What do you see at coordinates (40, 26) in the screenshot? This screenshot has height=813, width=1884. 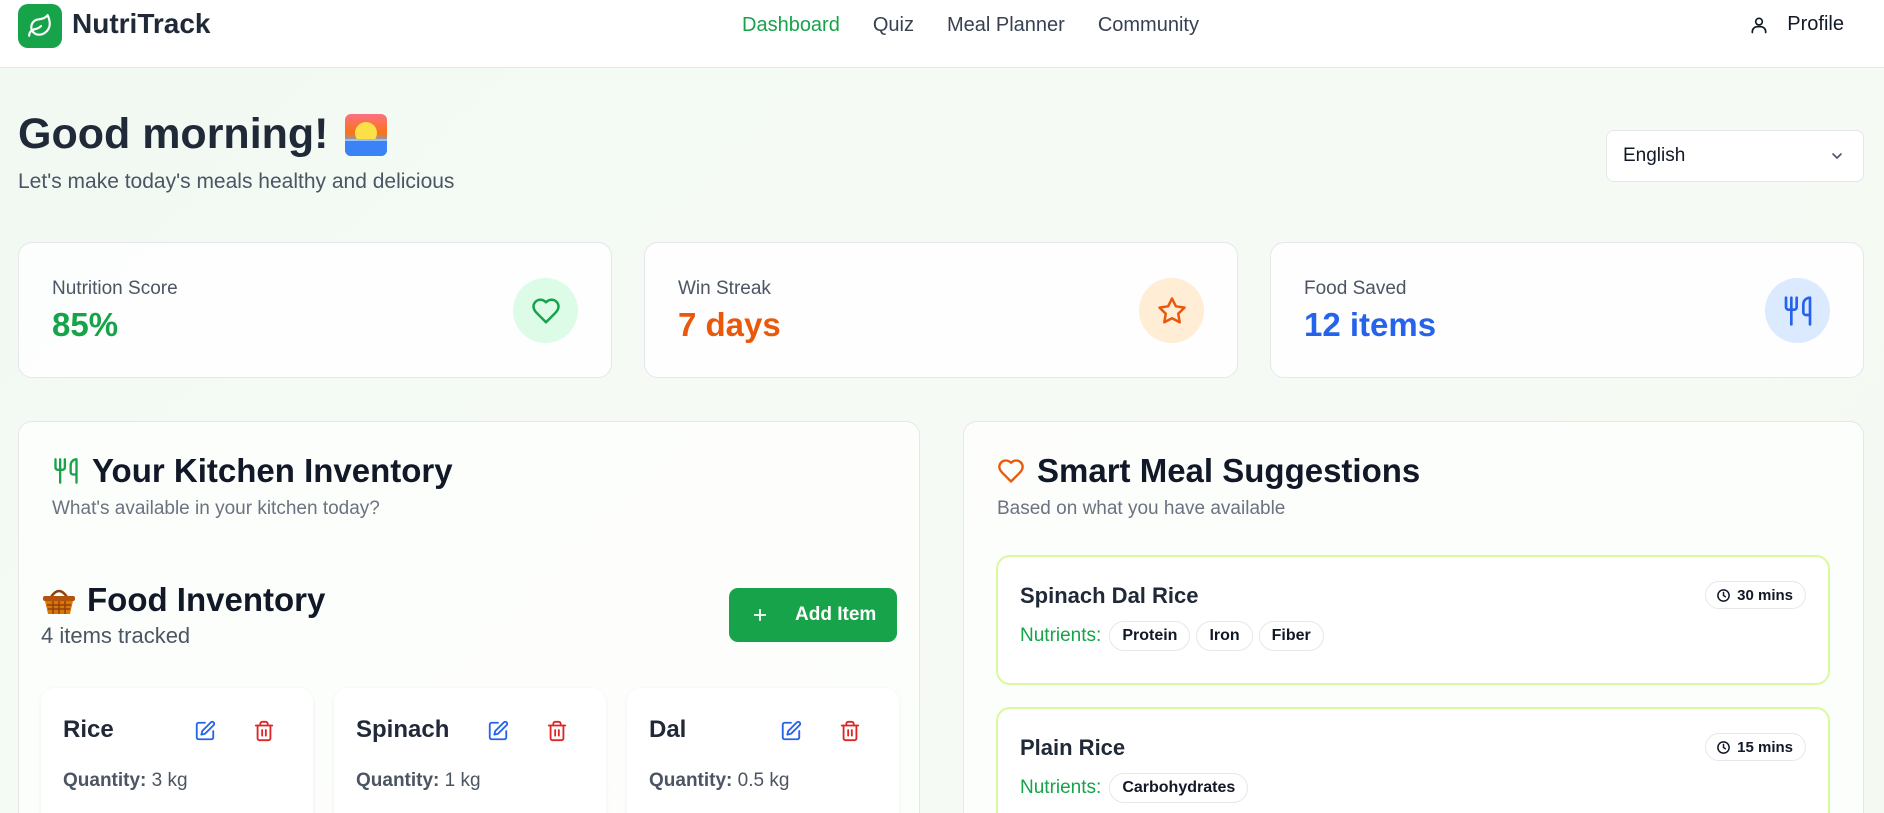 I see `leaf-logo-icon` at bounding box center [40, 26].